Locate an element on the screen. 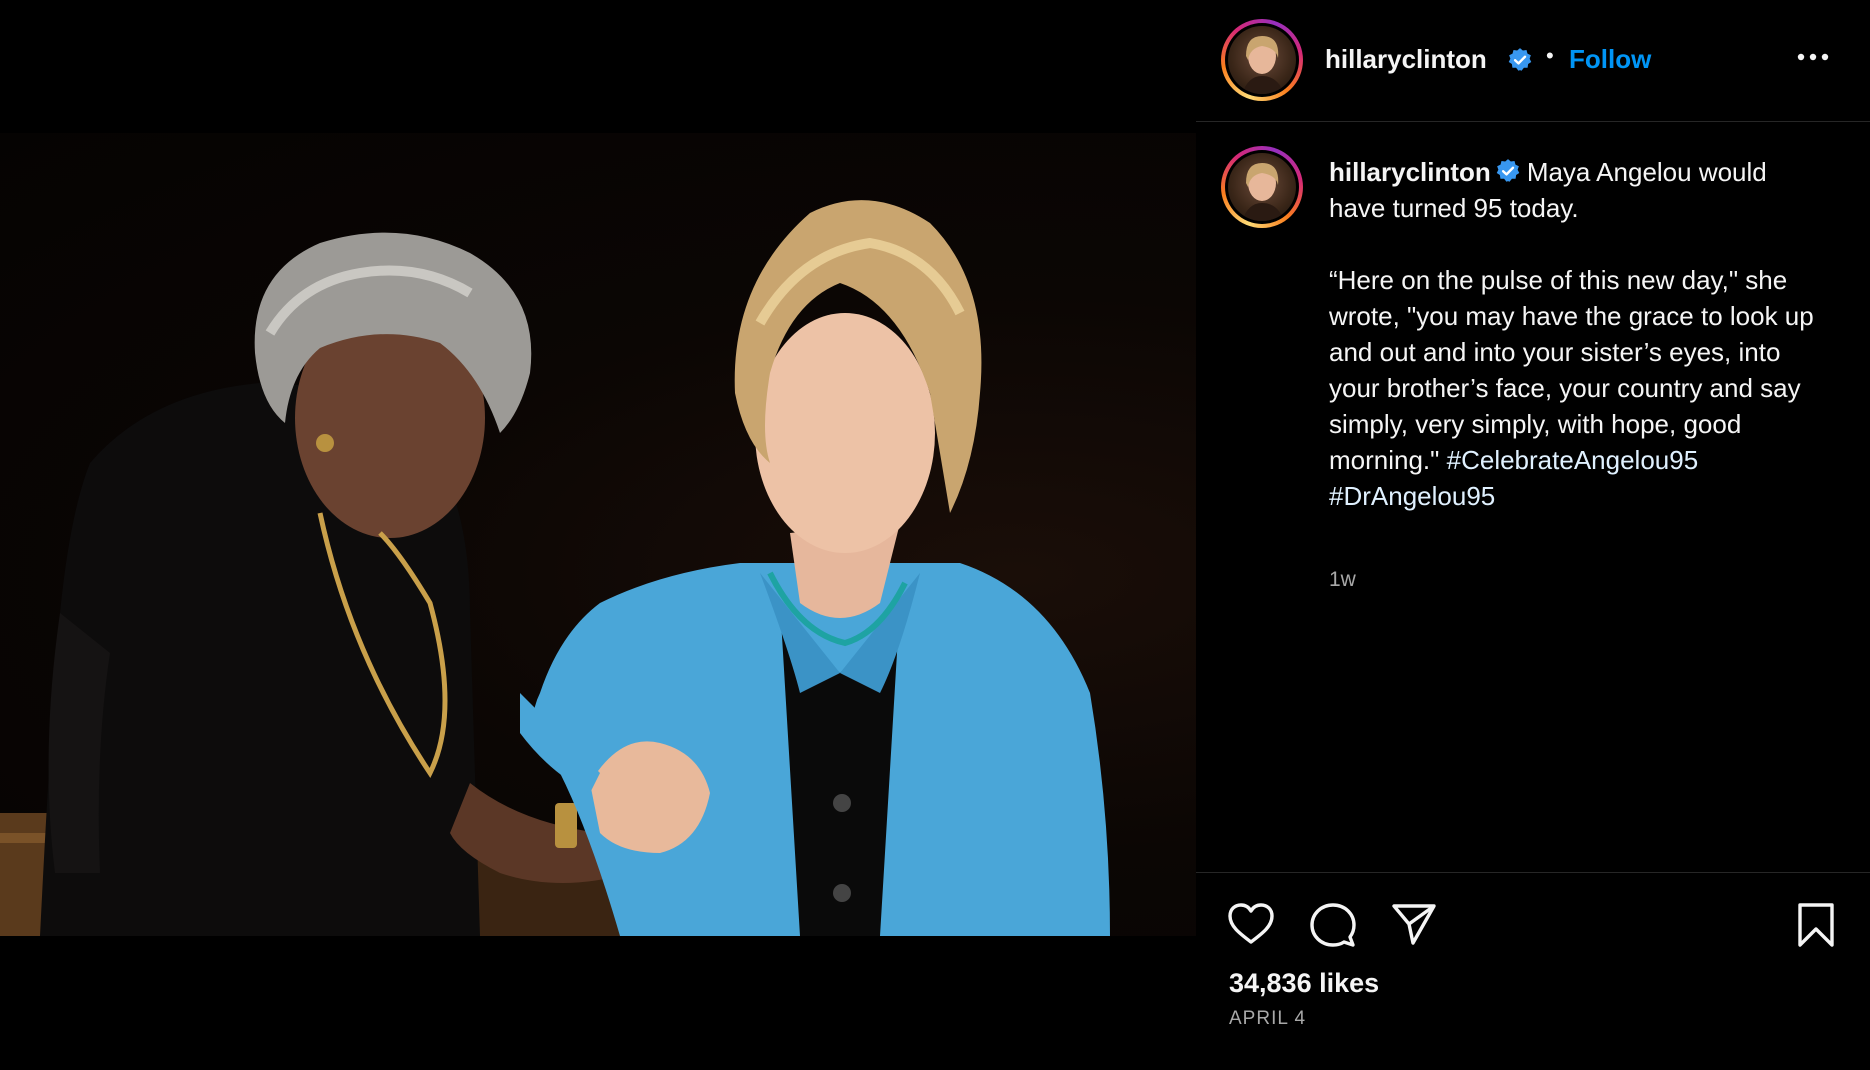  hashtag-link: #CelebrateAngelou95 is located at coordinates (1573, 460).